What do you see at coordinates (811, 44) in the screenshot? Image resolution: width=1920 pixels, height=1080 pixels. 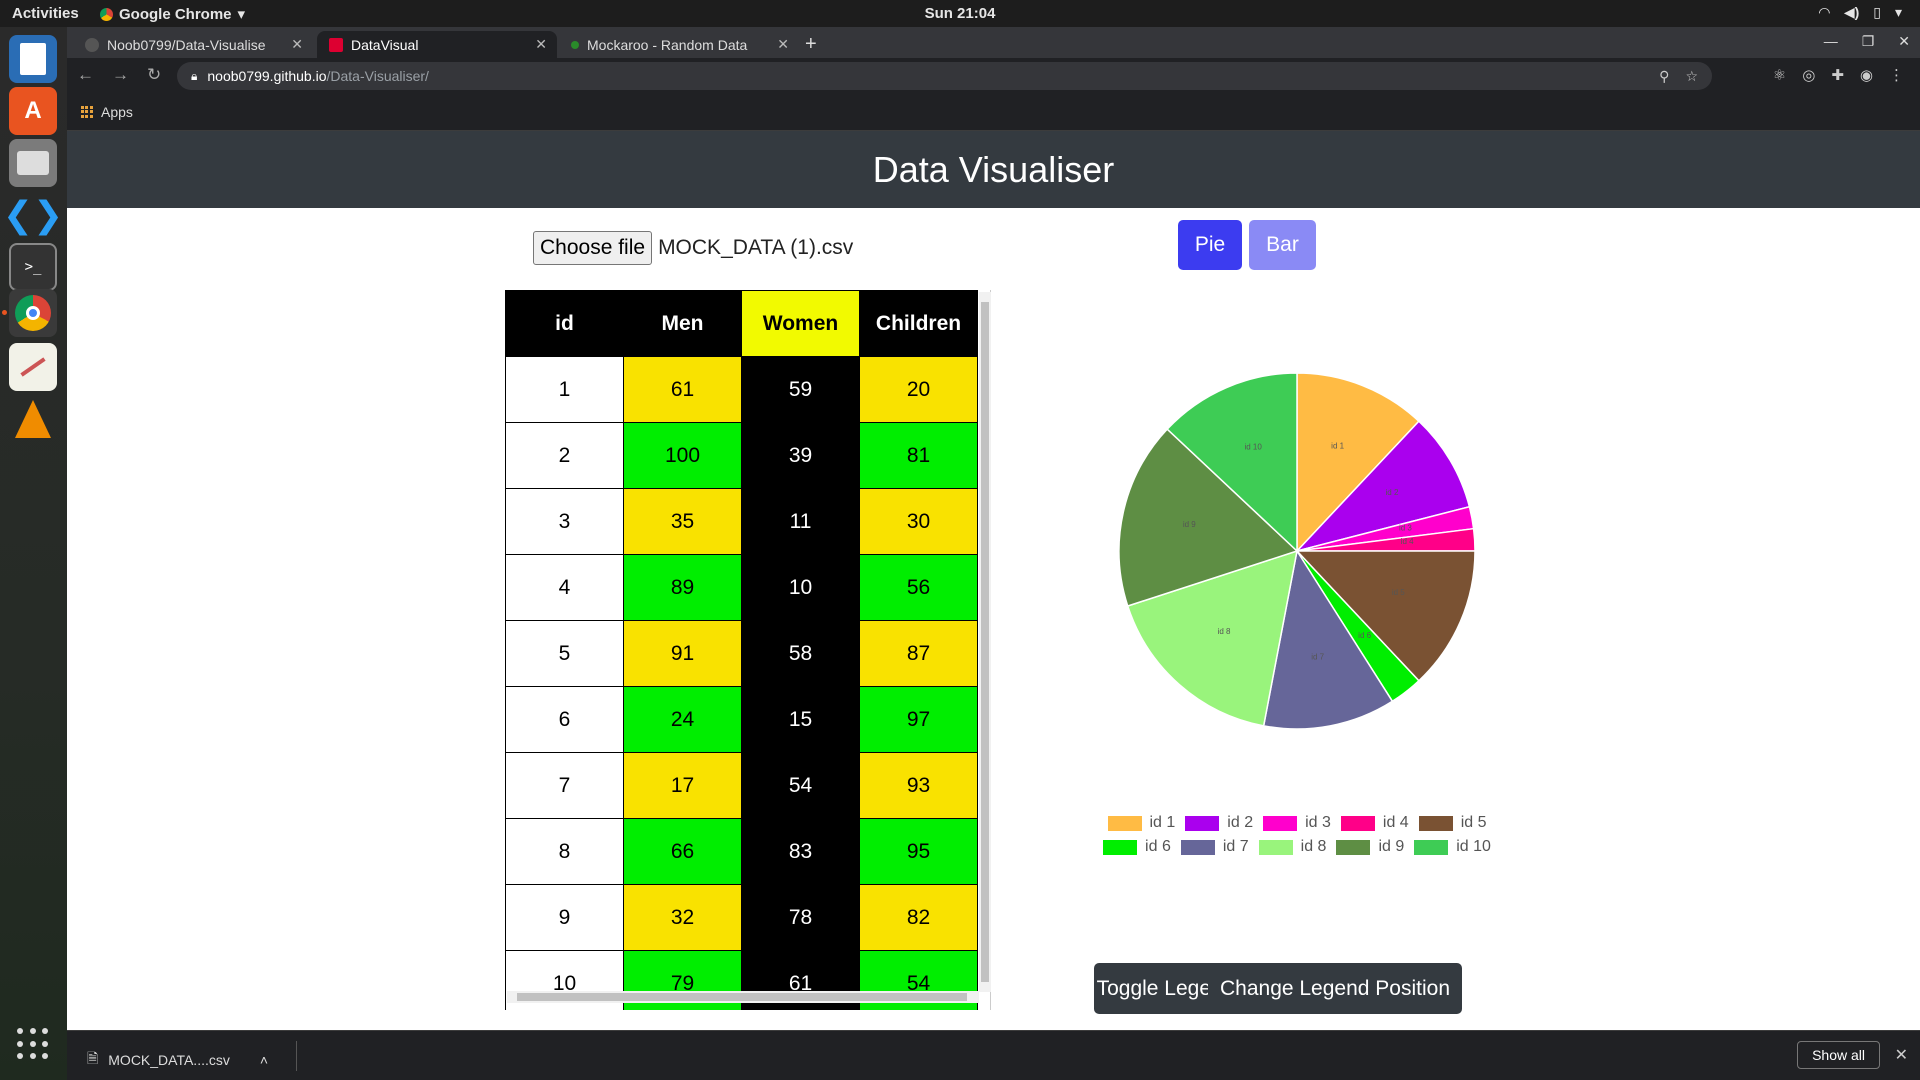 I see `new-tab-icon: +` at bounding box center [811, 44].